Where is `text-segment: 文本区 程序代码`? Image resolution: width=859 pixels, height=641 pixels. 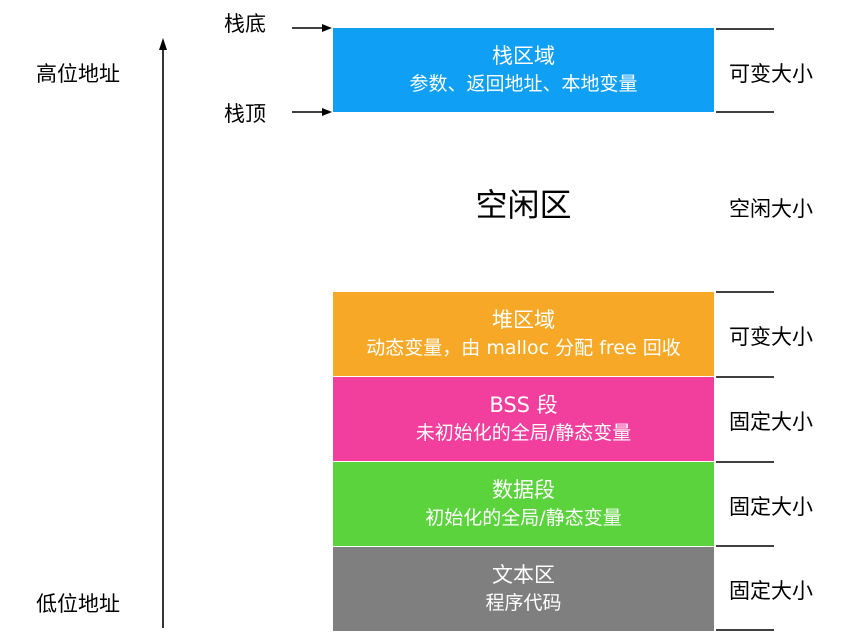 text-segment: 文本区 程序代码 is located at coordinates (523, 589).